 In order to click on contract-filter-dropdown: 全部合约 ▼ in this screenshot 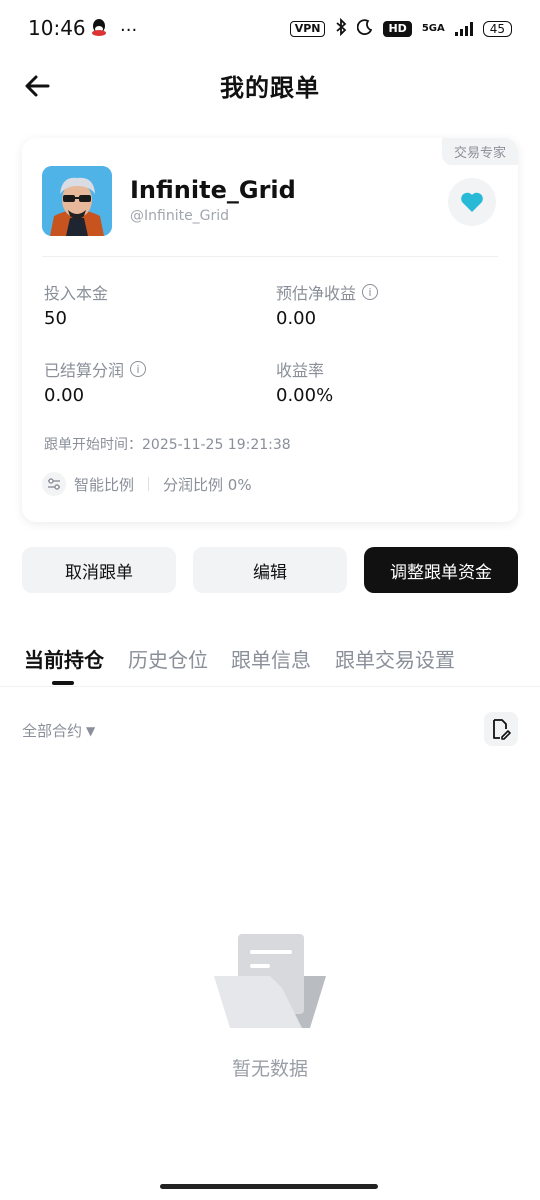, I will do `click(58, 730)`.